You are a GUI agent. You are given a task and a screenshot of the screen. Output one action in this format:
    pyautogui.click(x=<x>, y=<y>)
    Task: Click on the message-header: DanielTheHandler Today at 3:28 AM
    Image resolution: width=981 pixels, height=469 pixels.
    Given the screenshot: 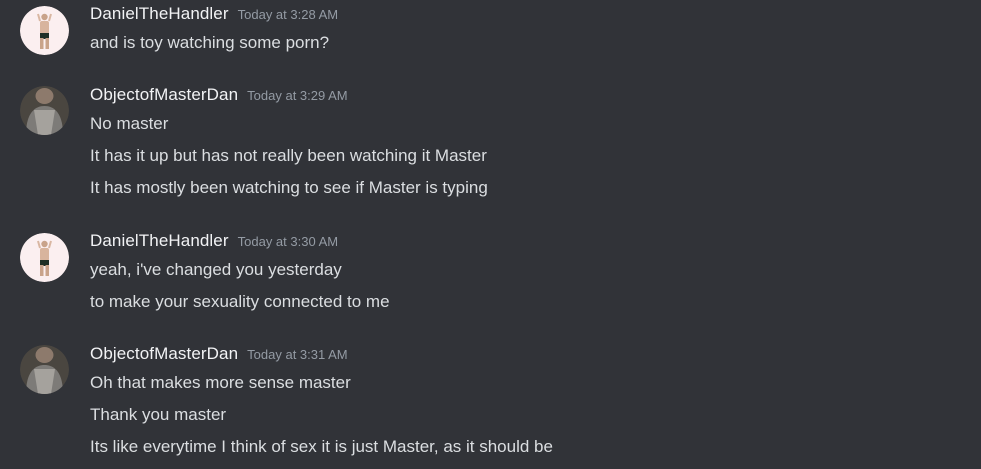 What is the action you would take?
    pyautogui.click(x=214, y=15)
    